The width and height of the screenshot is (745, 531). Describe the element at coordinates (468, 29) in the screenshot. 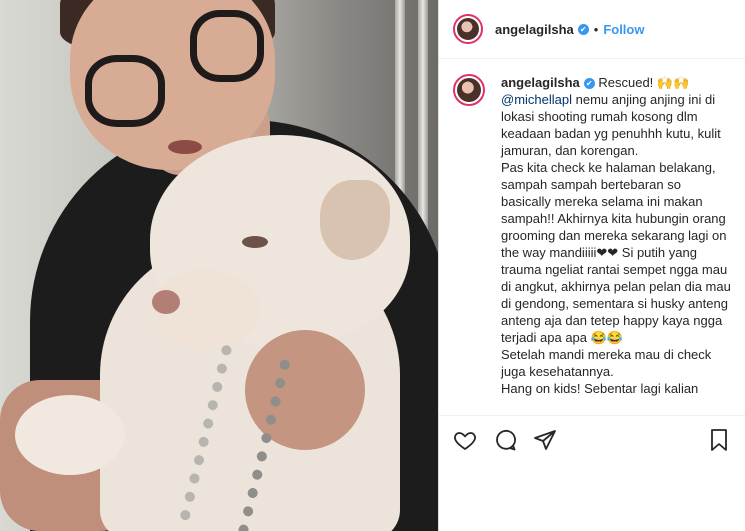

I see `profile-avatar` at that location.